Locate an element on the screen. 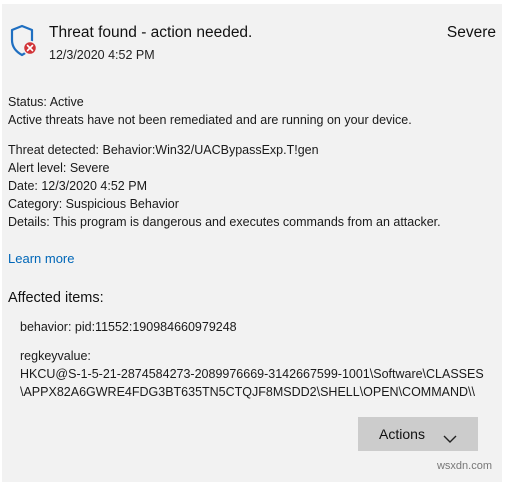  status-line: Status: Active is located at coordinates (46, 102).